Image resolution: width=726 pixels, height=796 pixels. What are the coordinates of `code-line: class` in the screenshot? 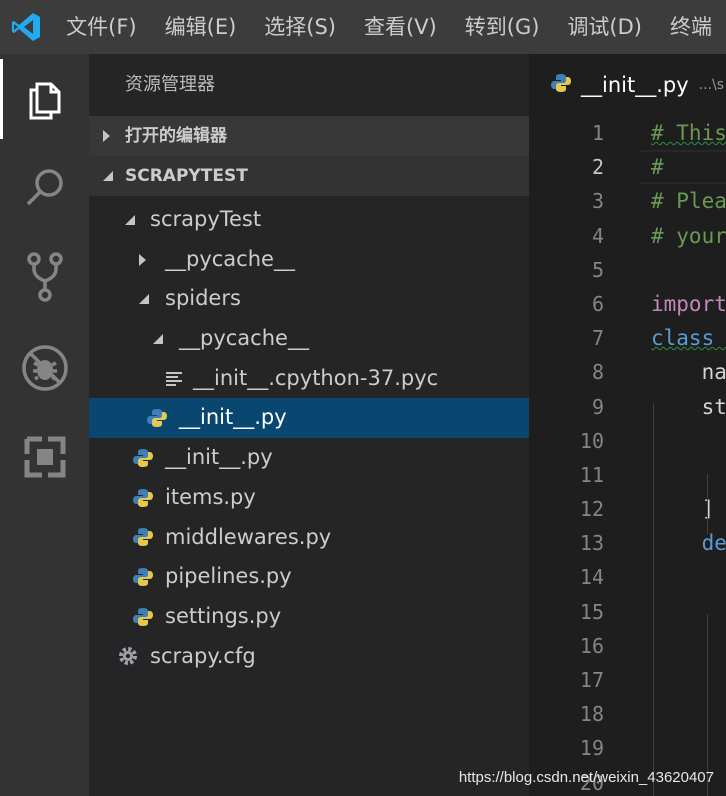 It's located at (688, 338).